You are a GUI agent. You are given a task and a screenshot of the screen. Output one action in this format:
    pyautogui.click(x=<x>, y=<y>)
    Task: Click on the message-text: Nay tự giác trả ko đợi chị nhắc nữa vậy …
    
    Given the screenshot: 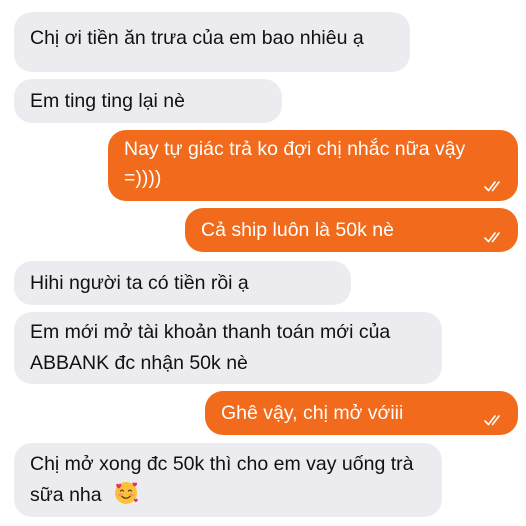 What is the action you would take?
    pyautogui.click(x=295, y=163)
    